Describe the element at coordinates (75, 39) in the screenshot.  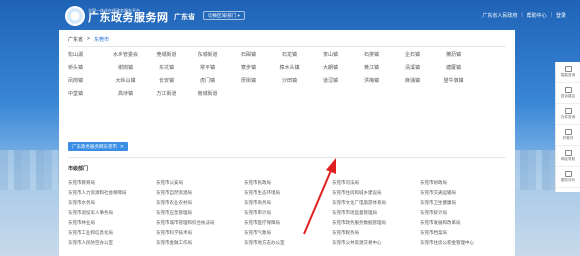
I see `breadcrumb-province: 广东省` at that location.